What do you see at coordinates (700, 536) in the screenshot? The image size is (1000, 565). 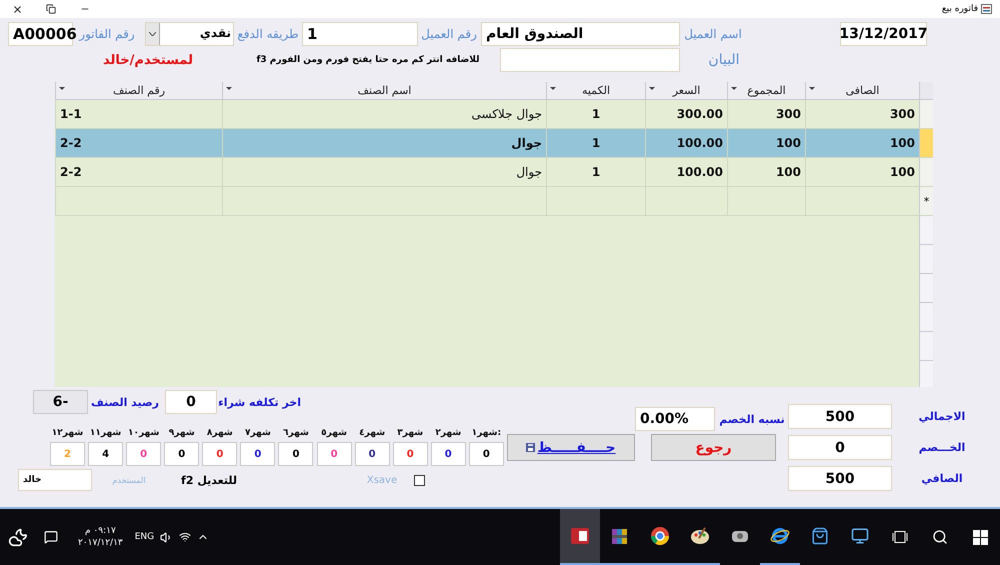 I see `palette-icon` at bounding box center [700, 536].